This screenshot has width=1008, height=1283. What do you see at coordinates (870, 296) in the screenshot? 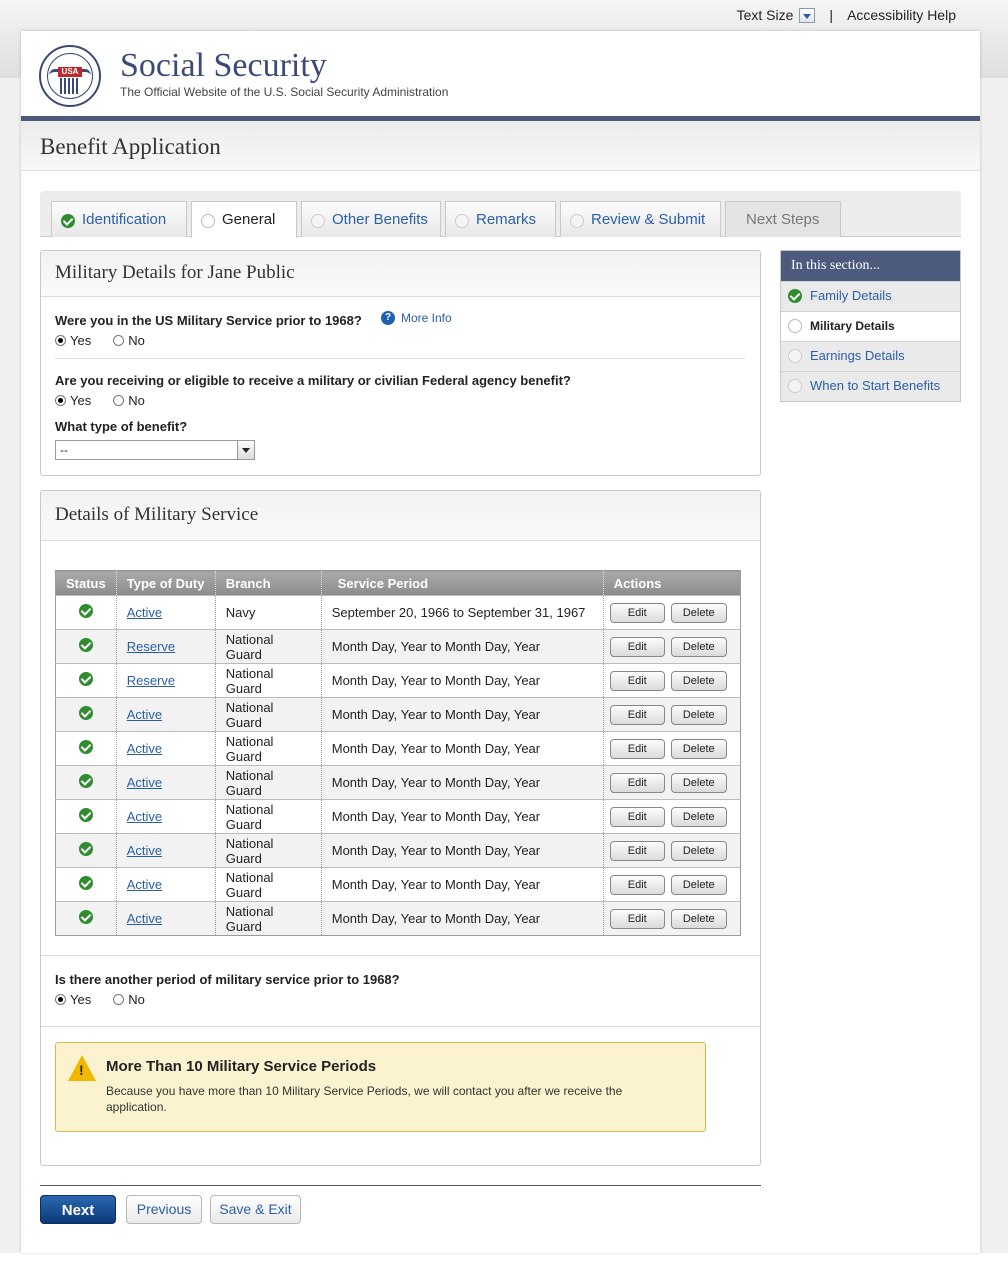
I see `sidebar-item-family-details: Family Details` at bounding box center [870, 296].